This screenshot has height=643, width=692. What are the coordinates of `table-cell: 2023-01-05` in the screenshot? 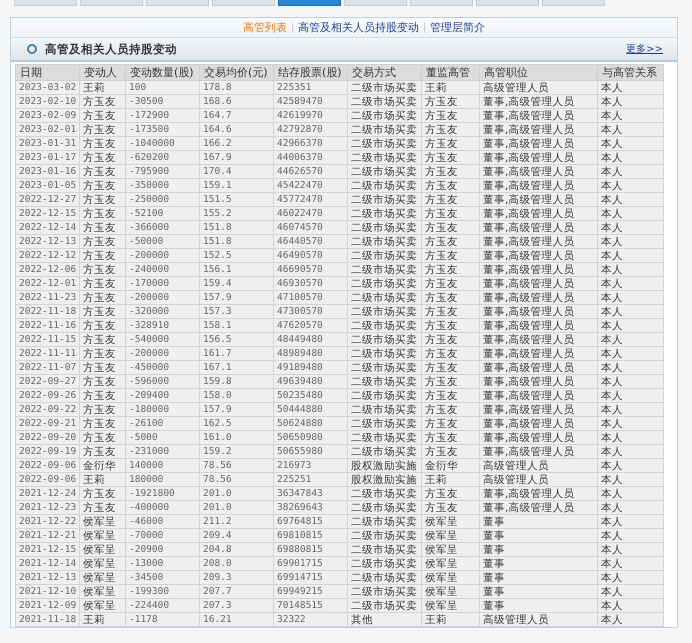 It's located at (48, 185).